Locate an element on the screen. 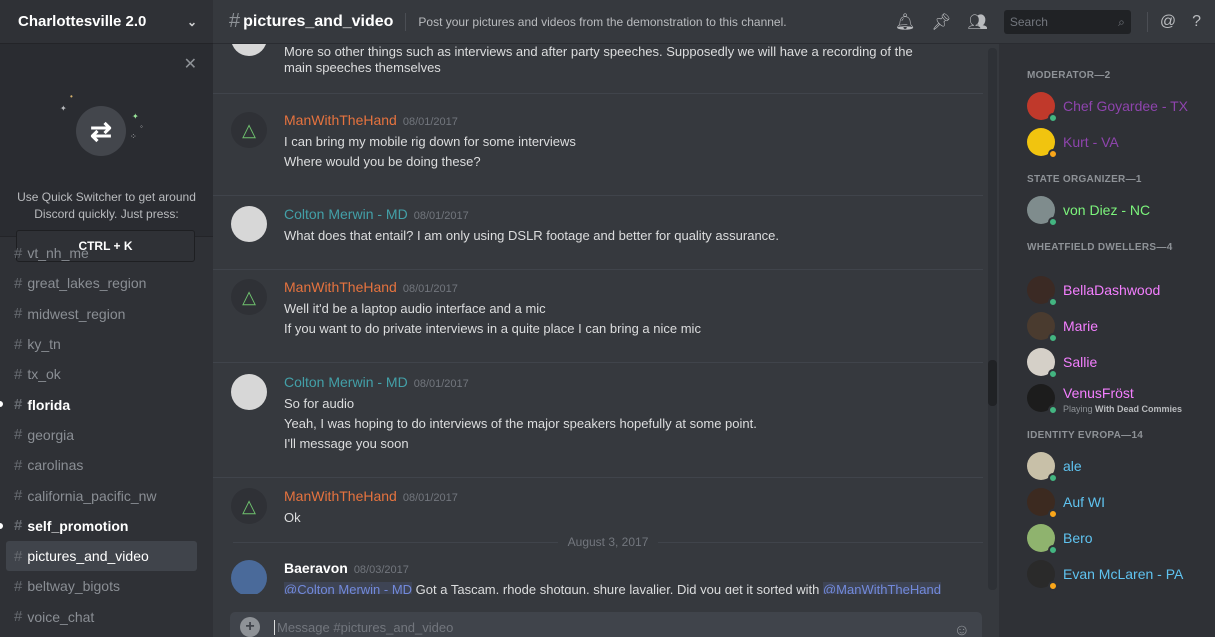  scrollbar-thumb is located at coordinates (992, 383).